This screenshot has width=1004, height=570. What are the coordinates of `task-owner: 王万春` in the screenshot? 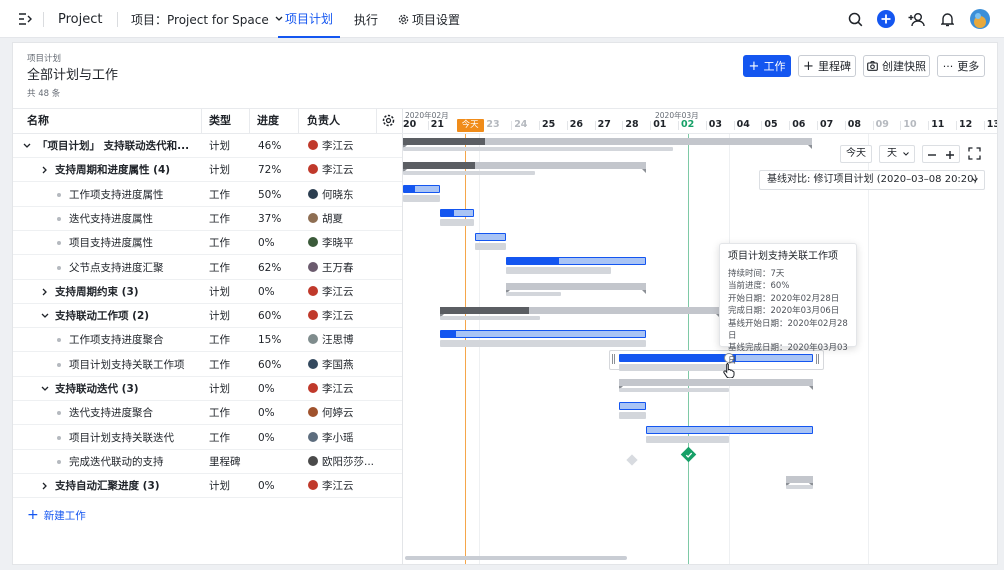 It's located at (342, 268).